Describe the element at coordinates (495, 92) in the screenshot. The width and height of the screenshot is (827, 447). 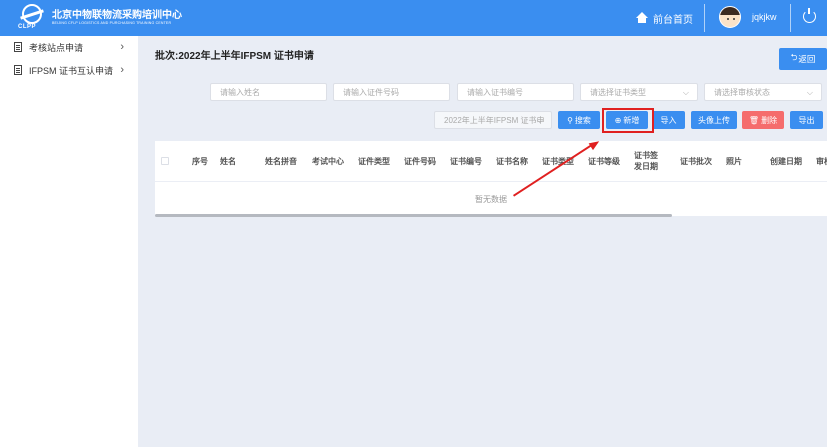
I see `cert-number-placeholder: 请输入证书编号` at that location.